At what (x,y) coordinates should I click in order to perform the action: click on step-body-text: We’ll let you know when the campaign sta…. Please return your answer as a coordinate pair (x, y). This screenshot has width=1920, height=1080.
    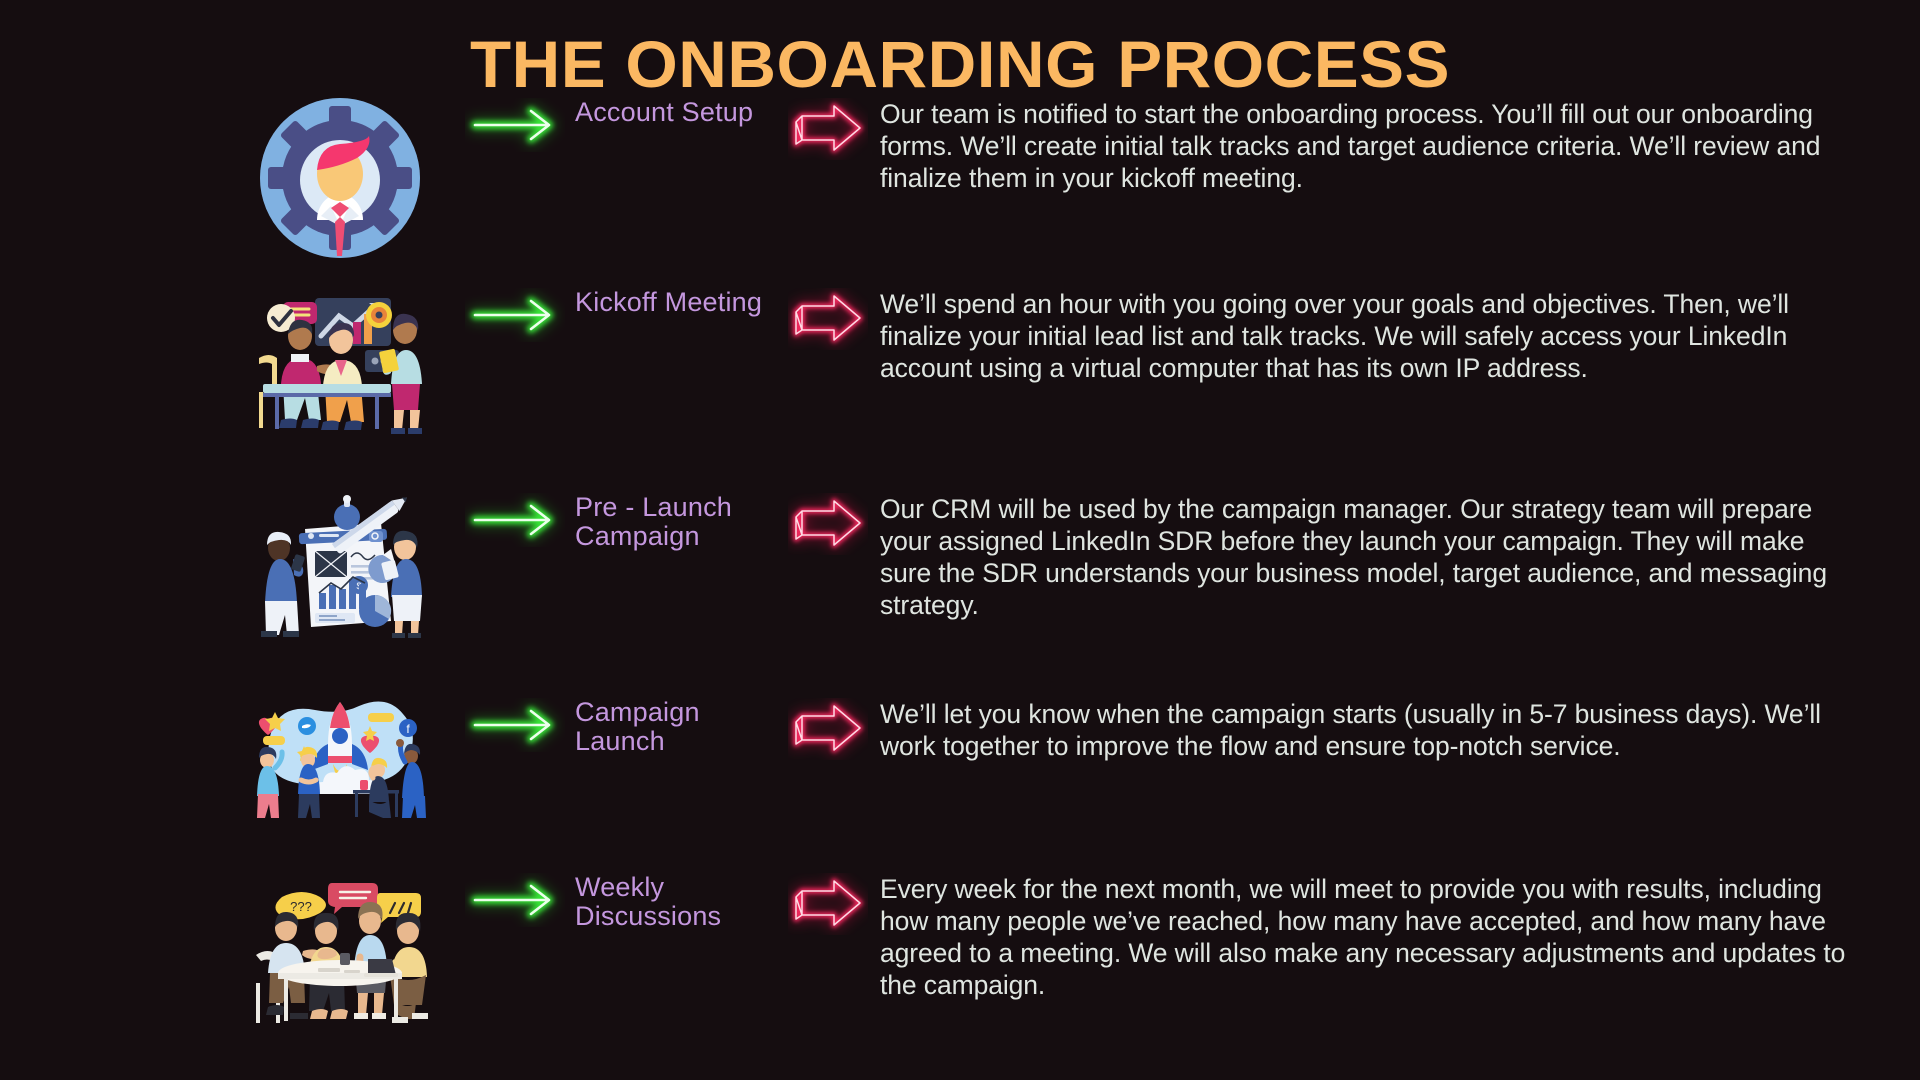
    Looking at the image, I should click on (1350, 730).